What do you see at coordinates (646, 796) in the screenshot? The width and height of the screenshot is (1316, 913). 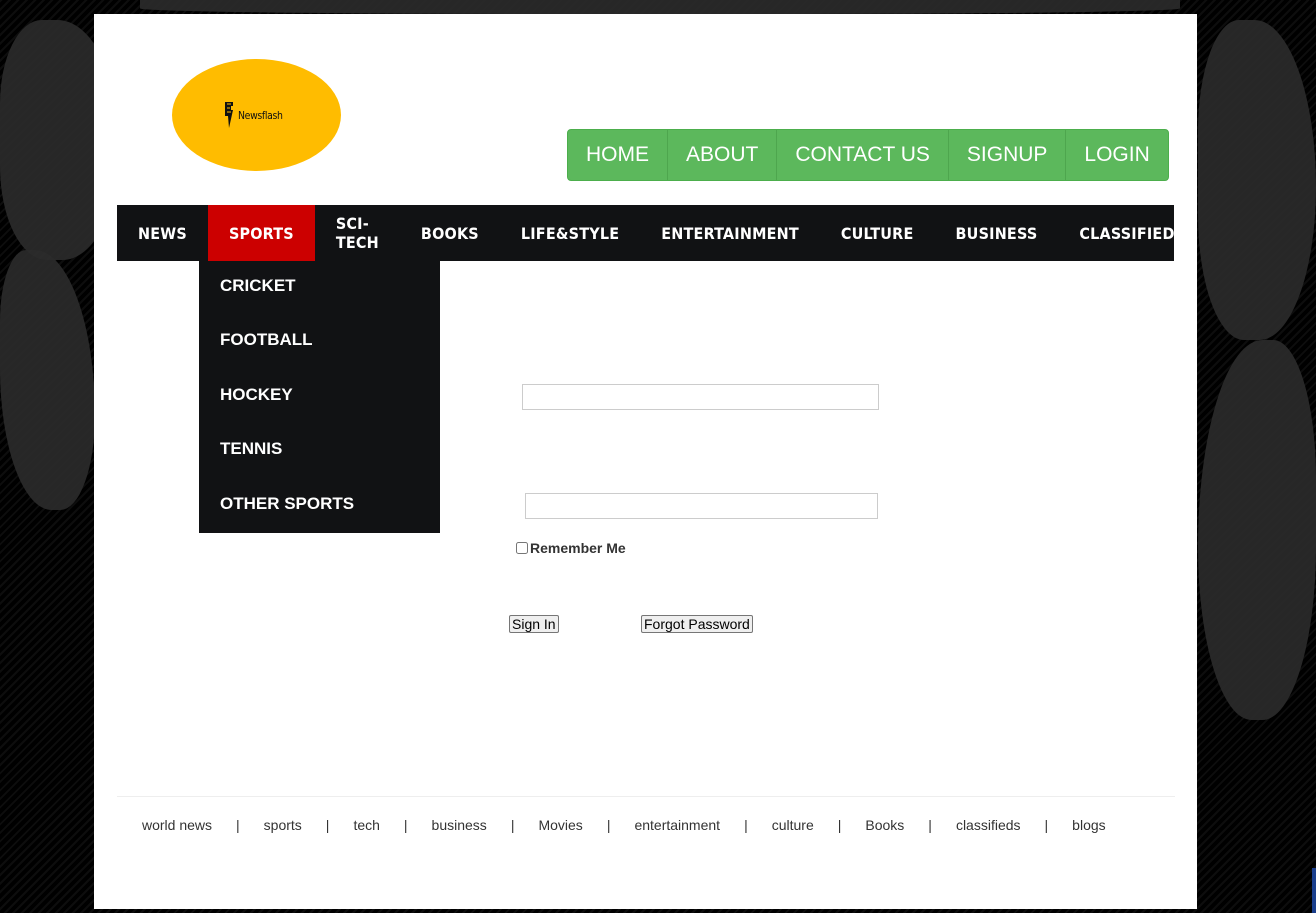 I see `footer-divider` at bounding box center [646, 796].